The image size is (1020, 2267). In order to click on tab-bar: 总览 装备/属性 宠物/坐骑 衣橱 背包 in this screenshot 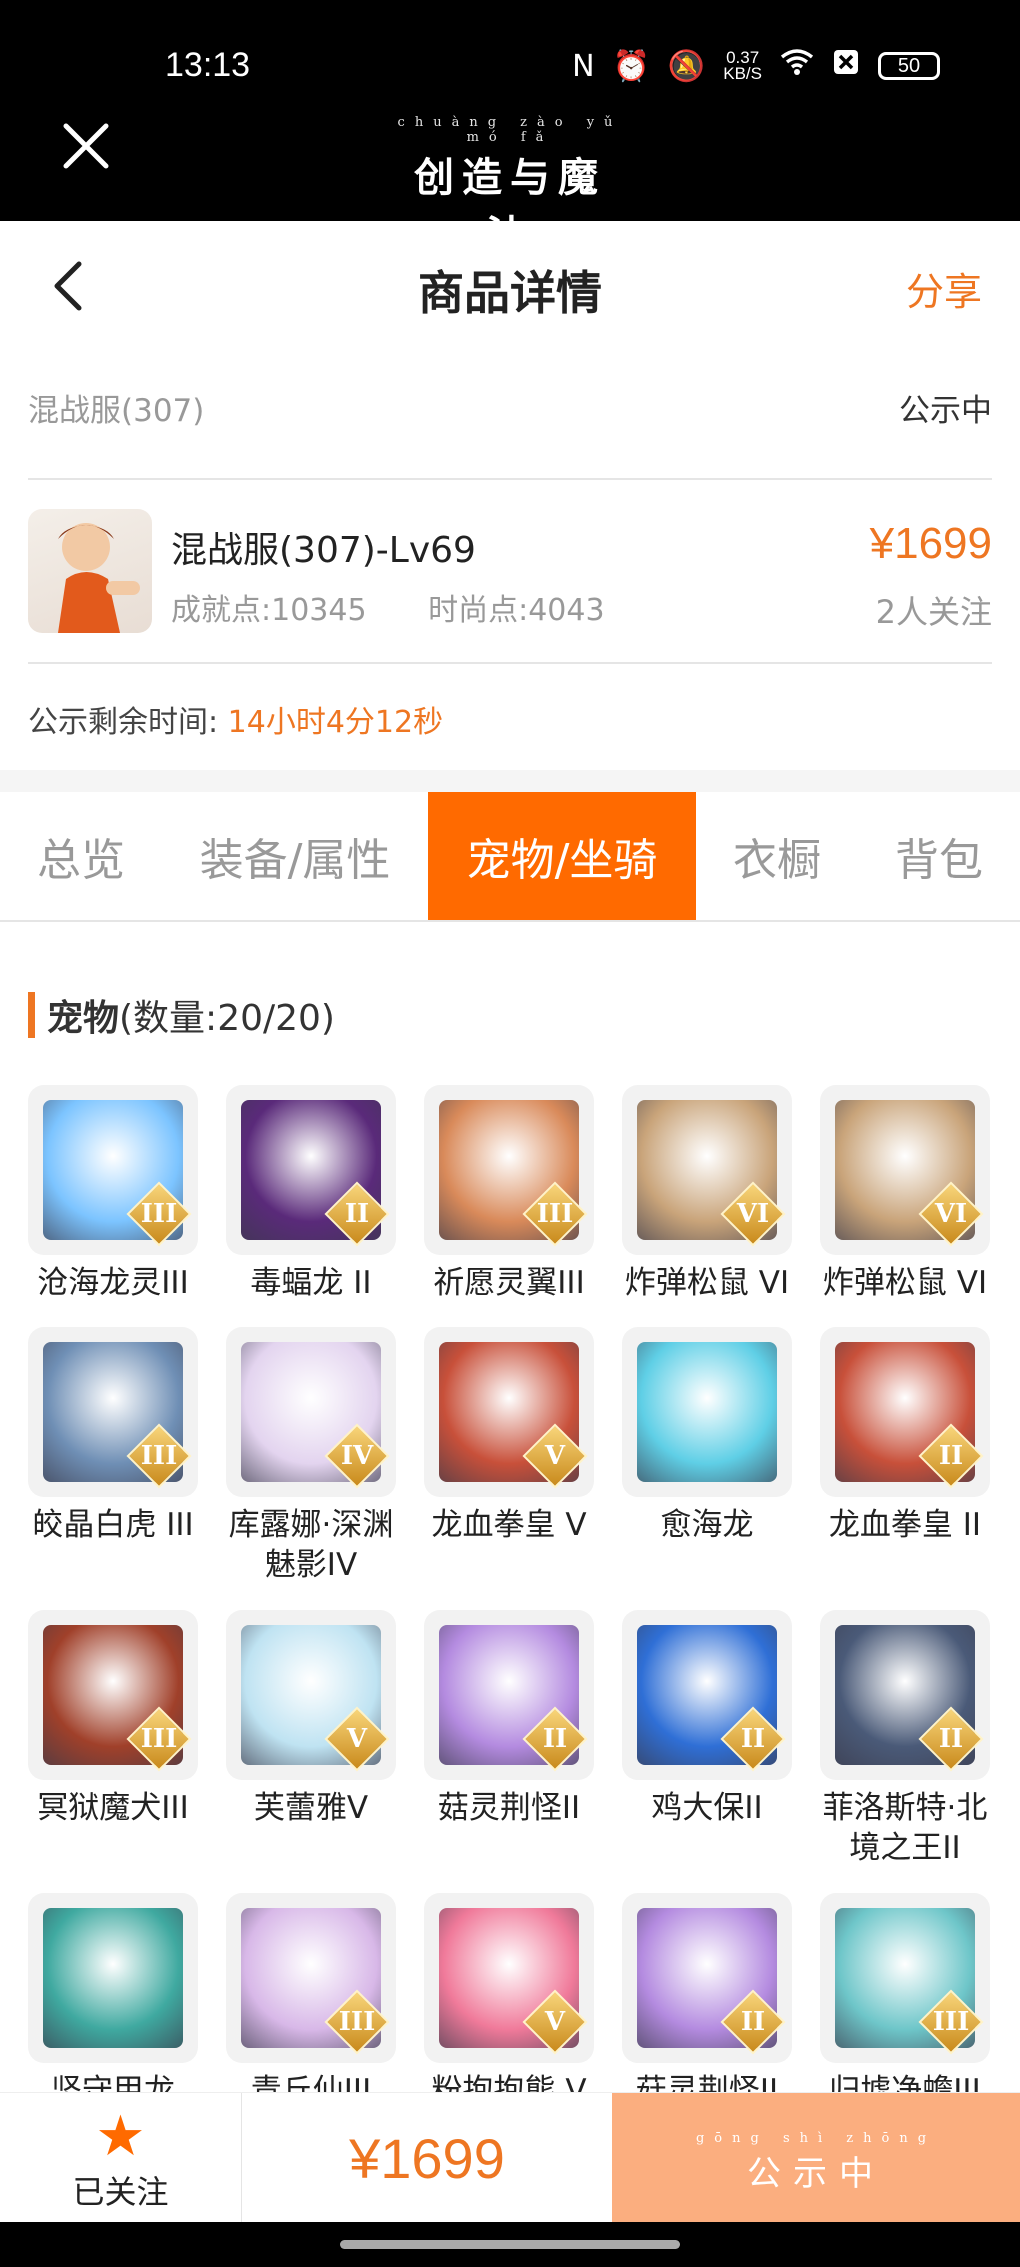, I will do `click(510, 857)`.